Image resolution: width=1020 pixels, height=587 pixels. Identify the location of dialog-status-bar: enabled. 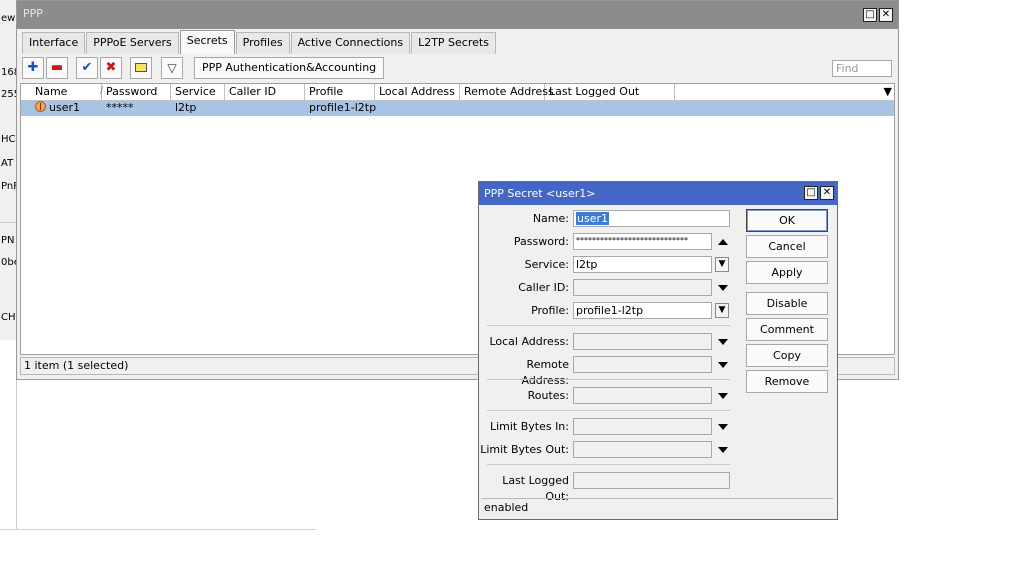
(657, 507).